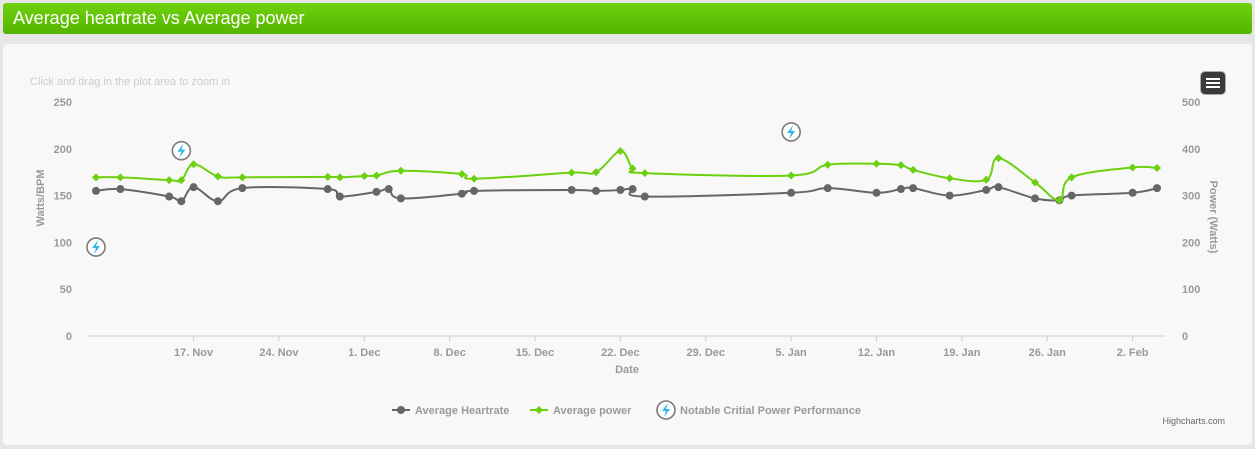  I want to click on legend-label: Average power, so click(592, 411).